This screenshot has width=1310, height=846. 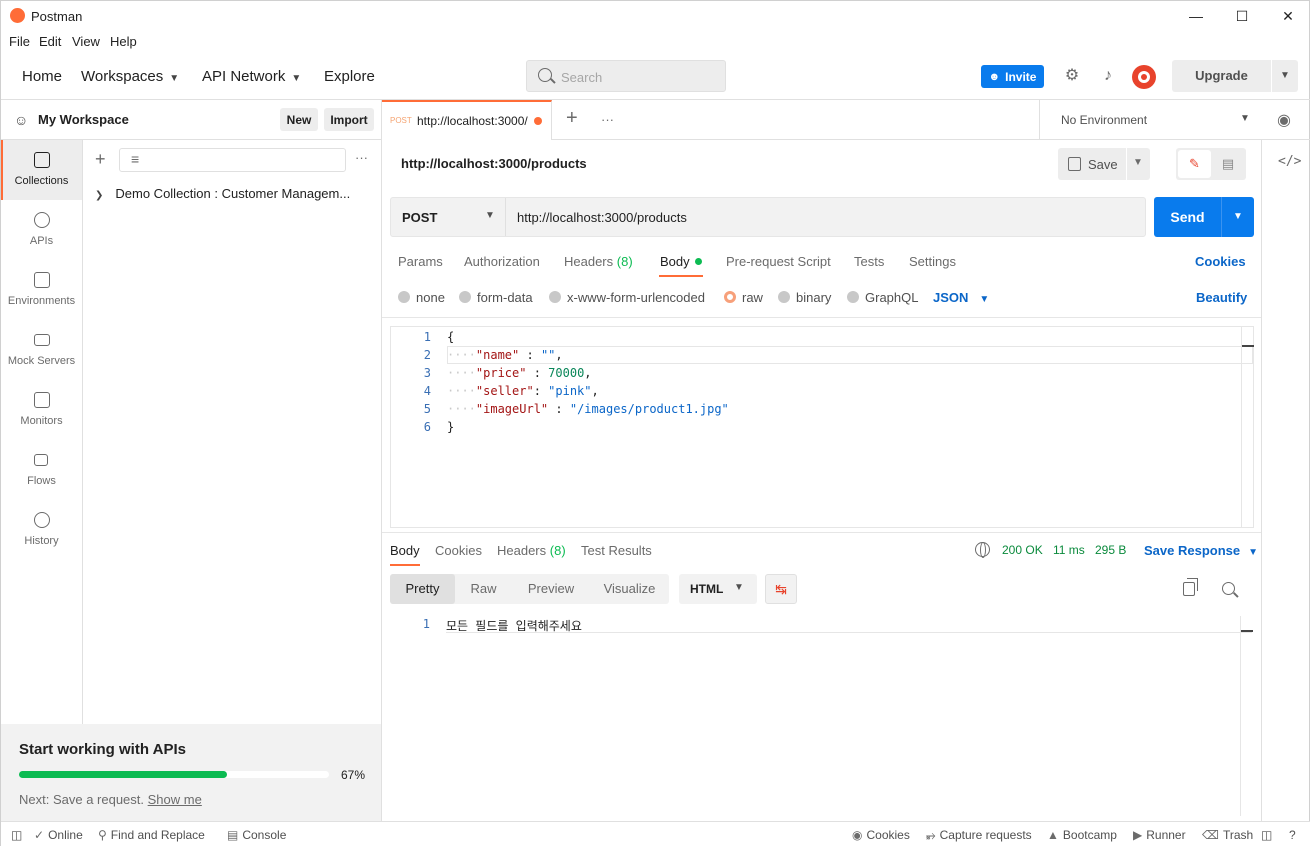 I want to click on radio-raw: raw, so click(x=743, y=297).